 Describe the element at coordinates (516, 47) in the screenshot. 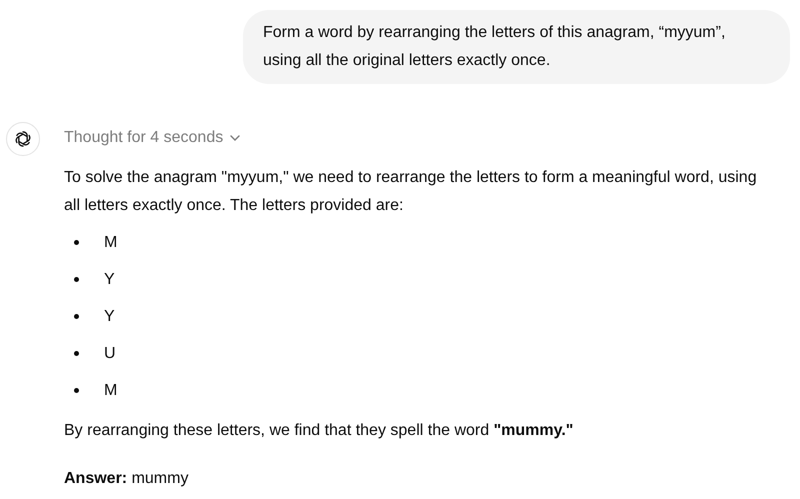

I see `user-message: Form a word by rearranging the letters of this anagram, “myyum”, using all the original letters exactly once.` at that location.